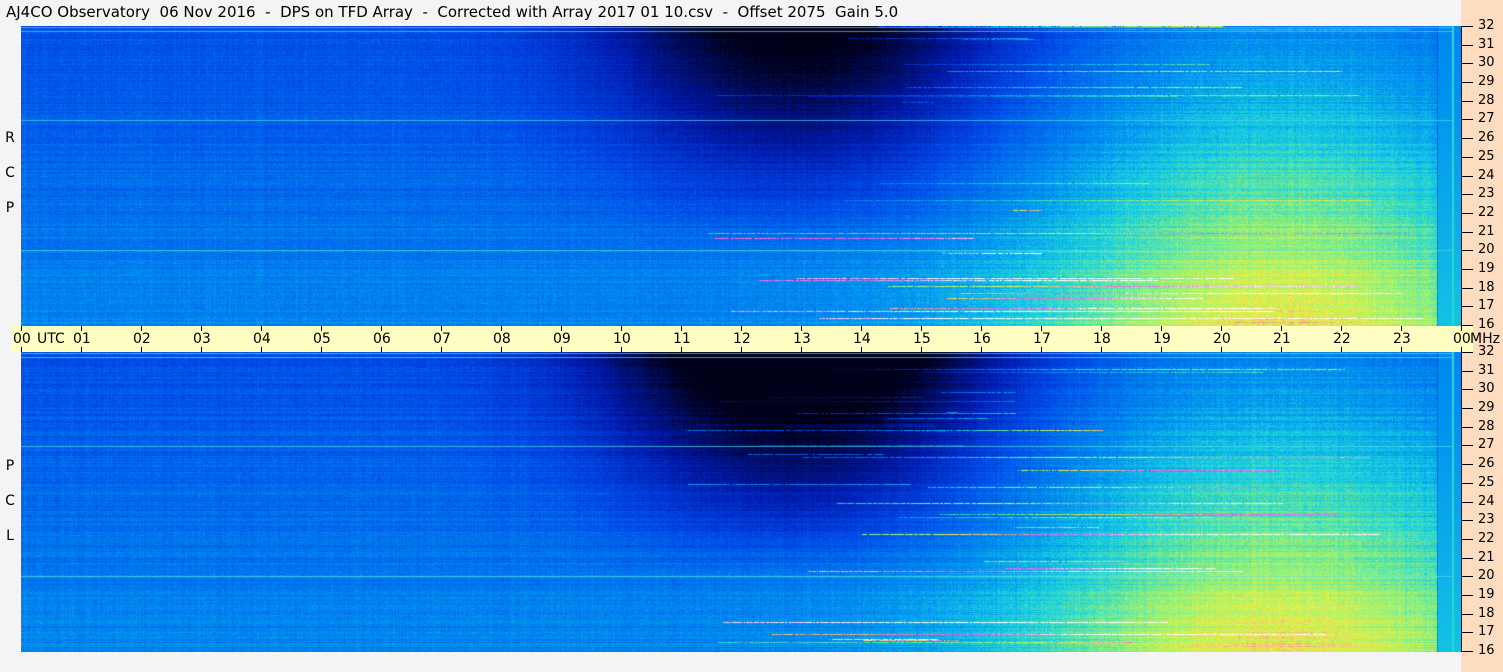 This screenshot has width=1503, height=672. What do you see at coordinates (142, 339) in the screenshot?
I see `time-tick-label: 02` at bounding box center [142, 339].